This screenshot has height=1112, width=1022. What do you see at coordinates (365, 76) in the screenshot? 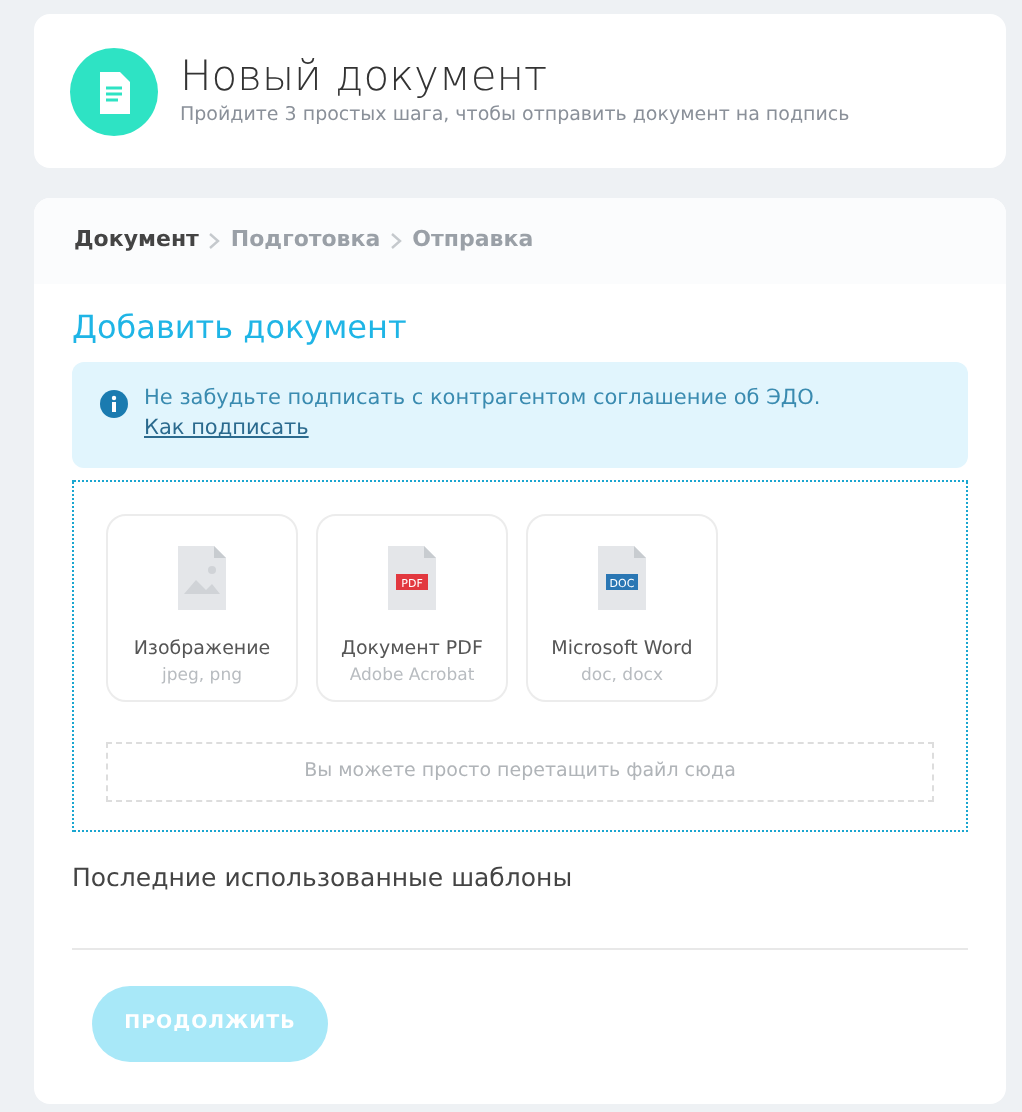
I see `page-title: Новый документ` at bounding box center [365, 76].